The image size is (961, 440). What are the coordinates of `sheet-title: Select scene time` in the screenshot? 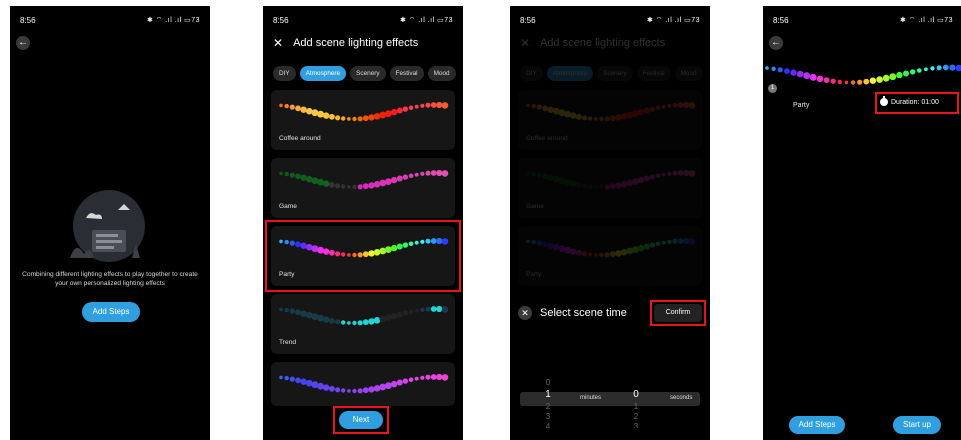 It's located at (583, 313).